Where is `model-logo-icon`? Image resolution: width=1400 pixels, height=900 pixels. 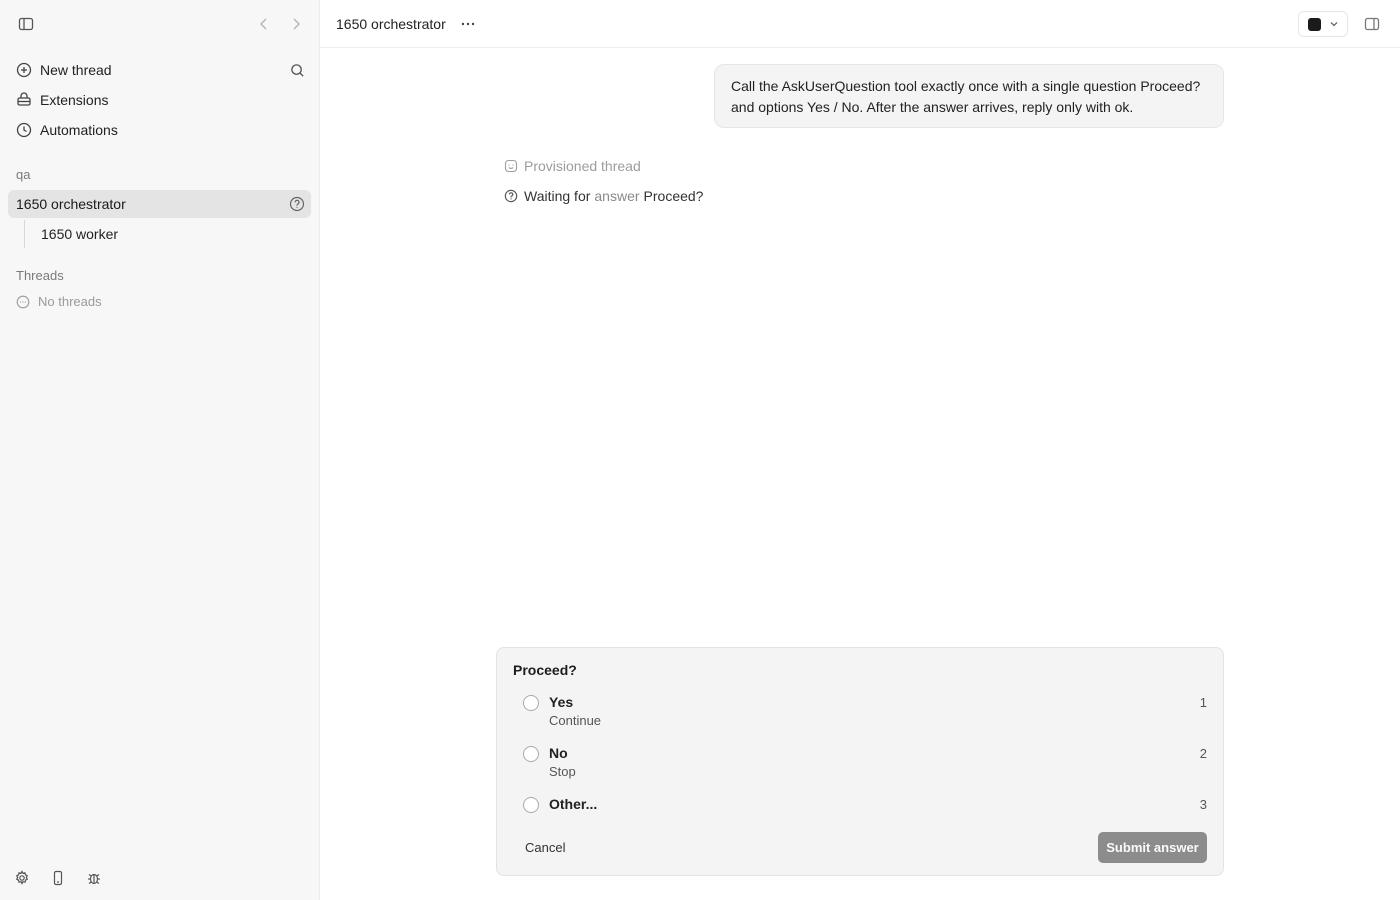 model-logo-icon is located at coordinates (1314, 24).